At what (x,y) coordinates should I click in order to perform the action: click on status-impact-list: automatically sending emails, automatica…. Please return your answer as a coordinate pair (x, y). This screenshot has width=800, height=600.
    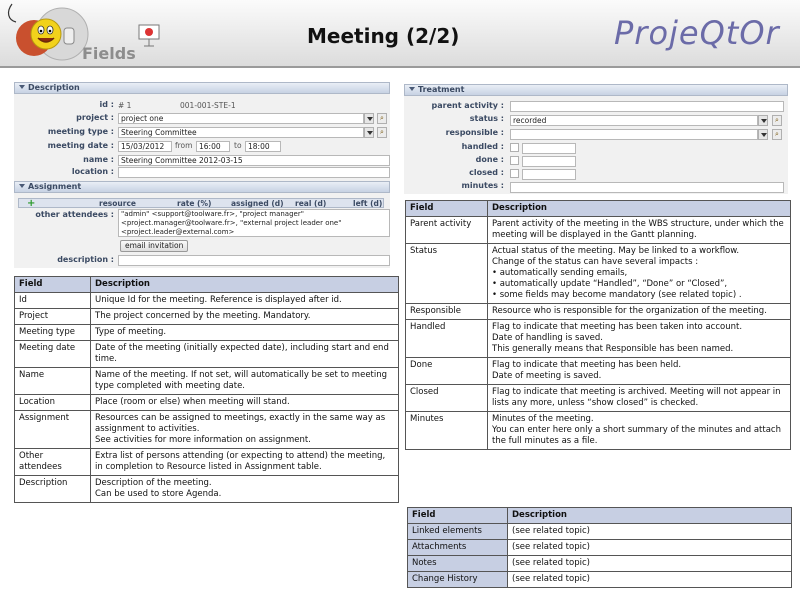
    Looking at the image, I should click on (639, 284).